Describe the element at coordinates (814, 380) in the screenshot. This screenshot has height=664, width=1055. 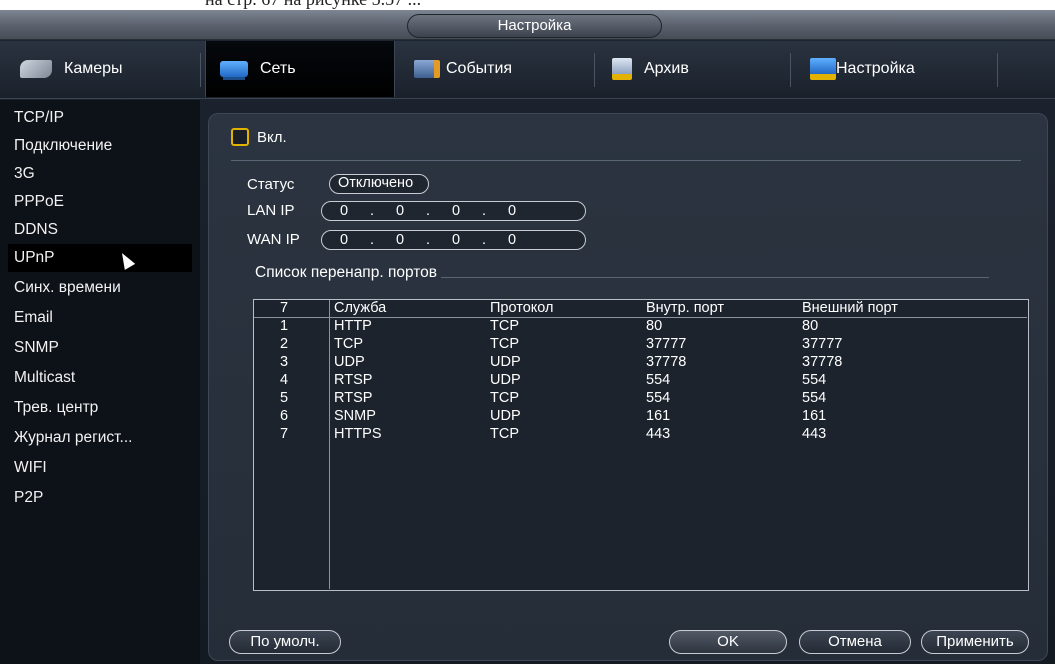
I see `external-port-cell: 554` at that location.